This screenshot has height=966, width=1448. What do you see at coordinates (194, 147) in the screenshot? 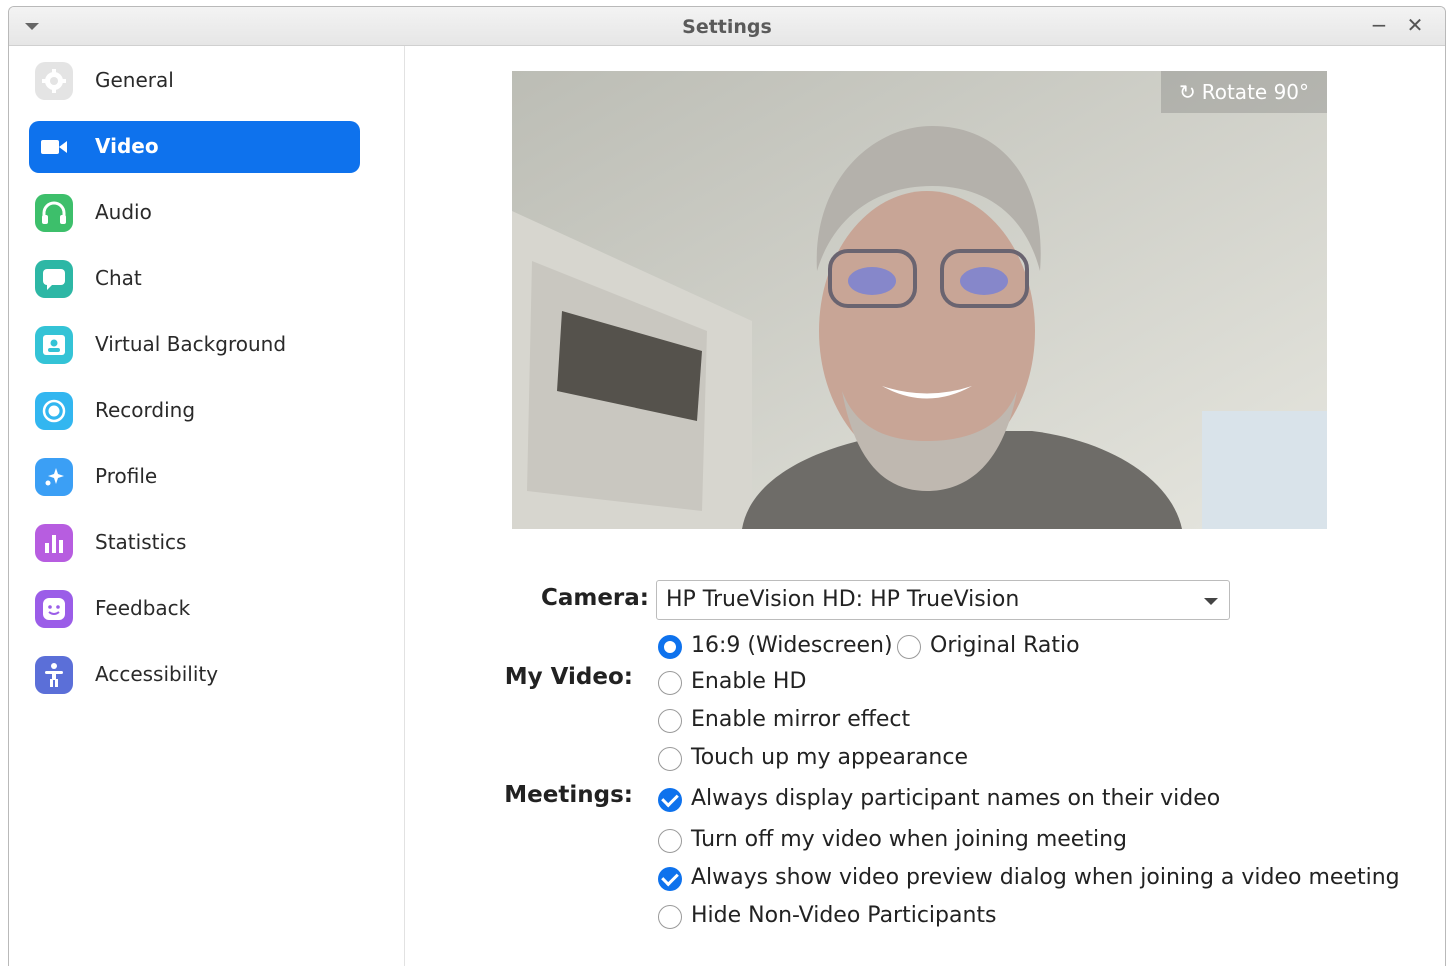
I see `sidebar-item-video: Video` at bounding box center [194, 147].